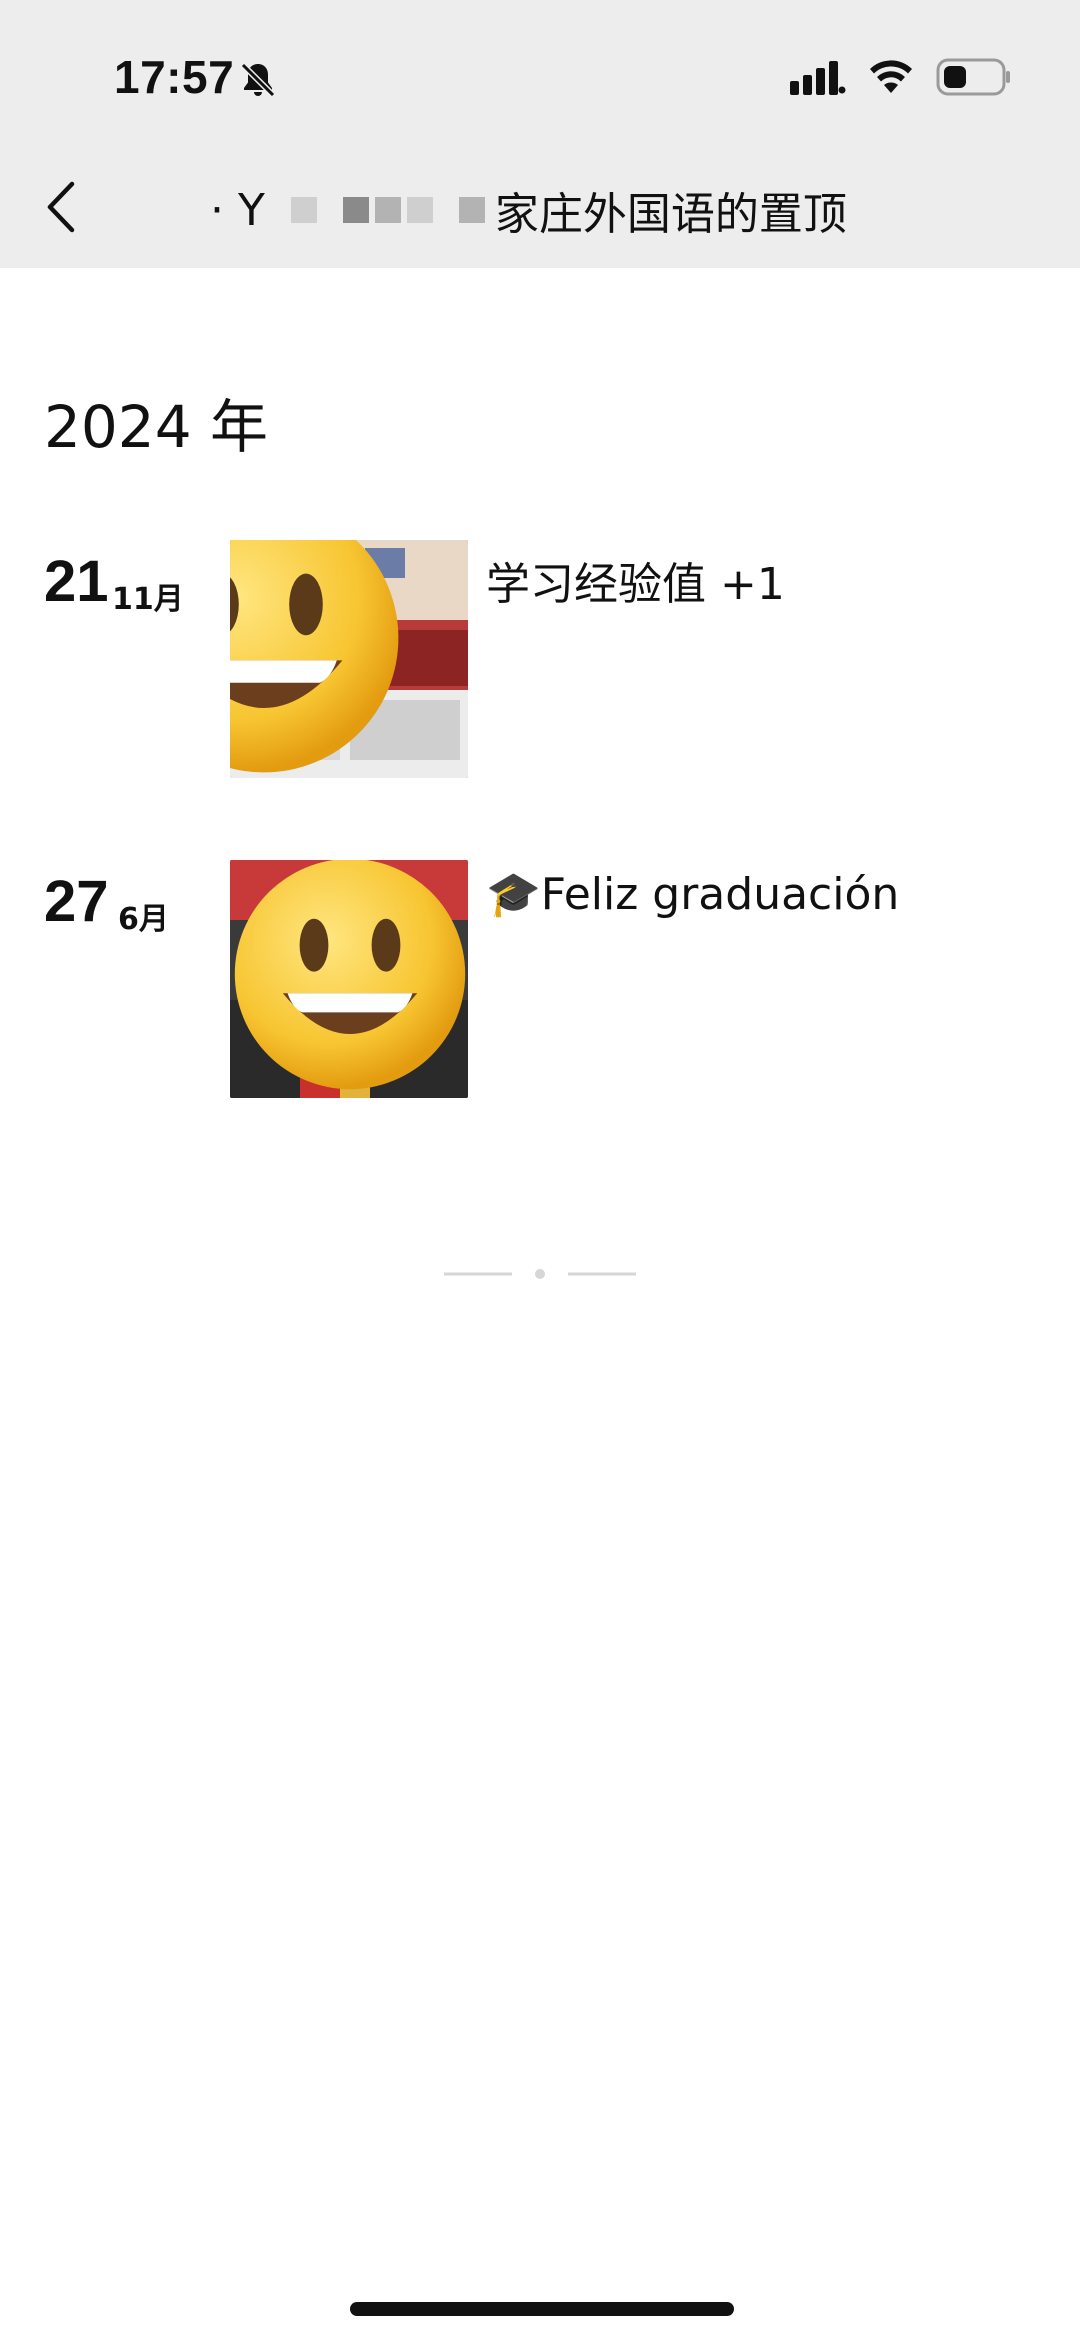 The image size is (1080, 2339). I want to click on nav-title-end: 家庄外国语的置顶, so click(670, 214).